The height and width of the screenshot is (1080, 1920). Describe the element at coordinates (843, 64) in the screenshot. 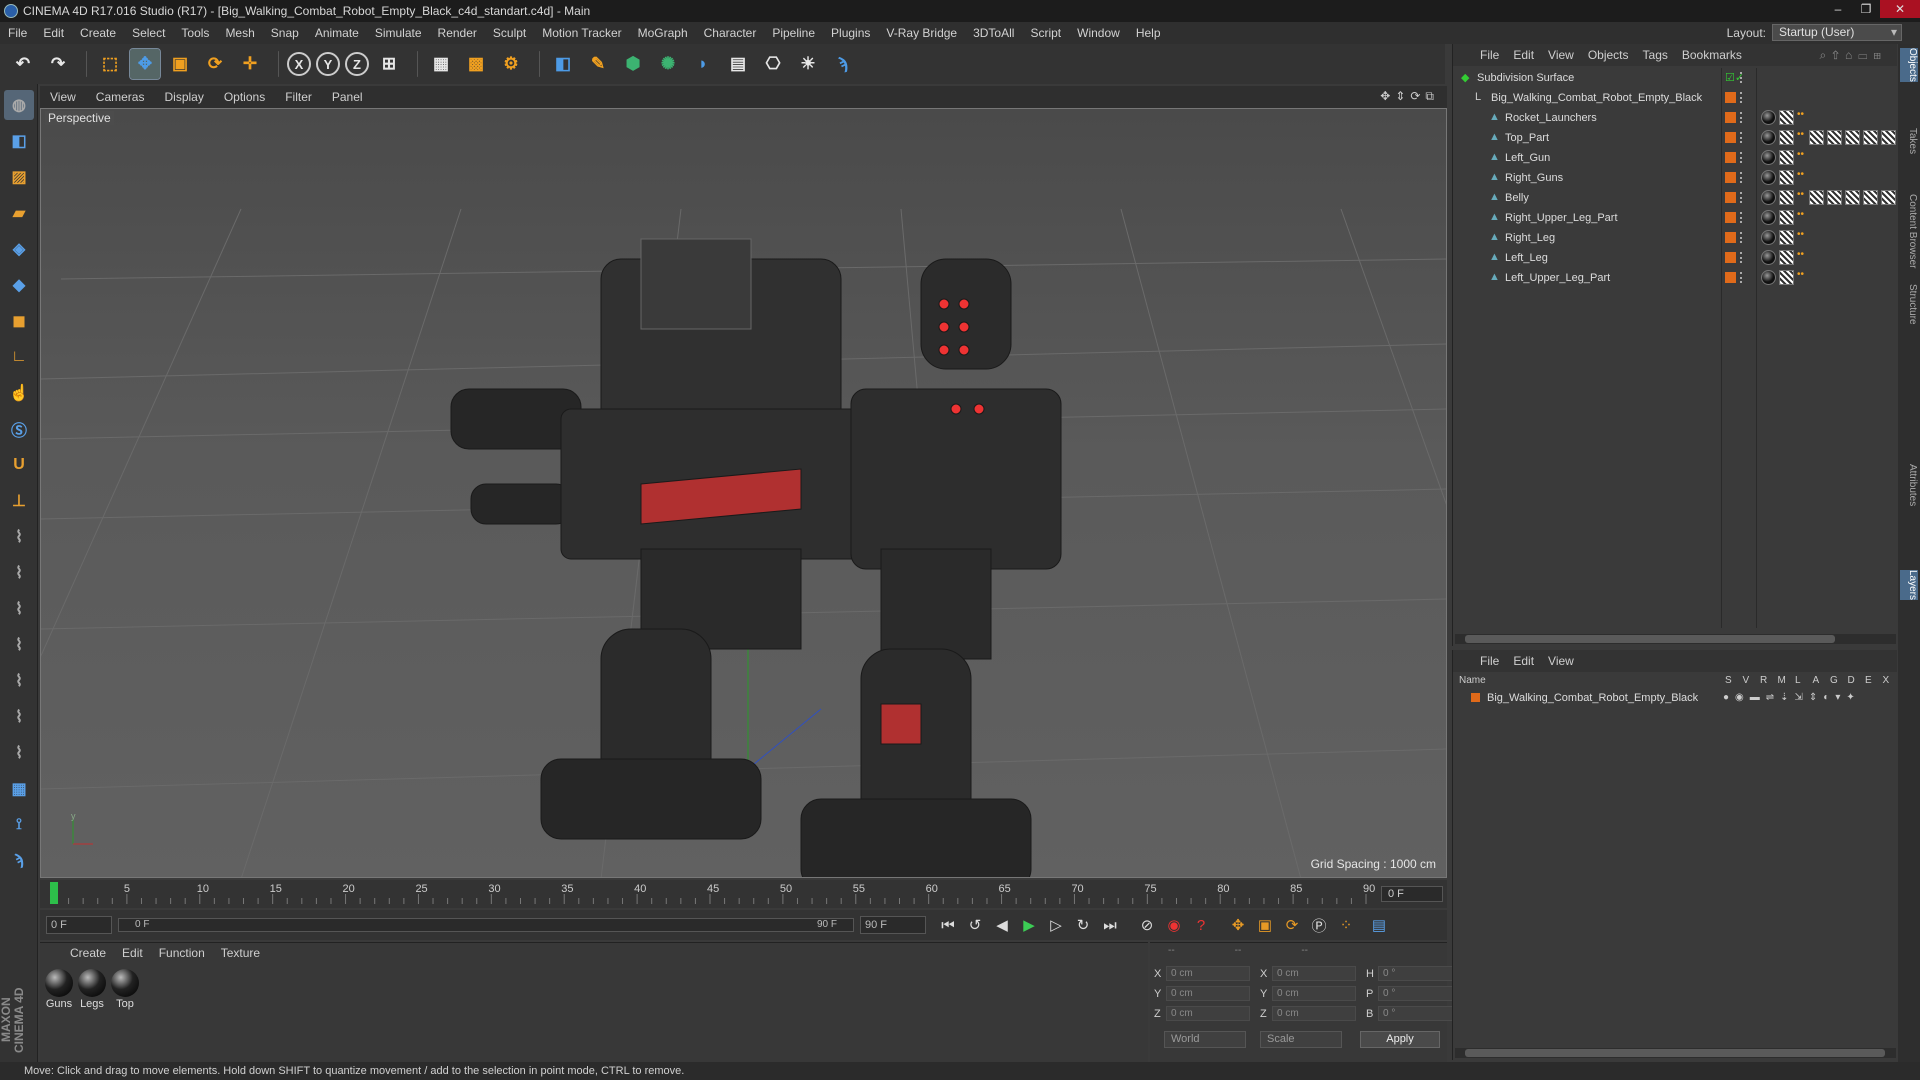

I see `python-icon: ϡ` at that location.